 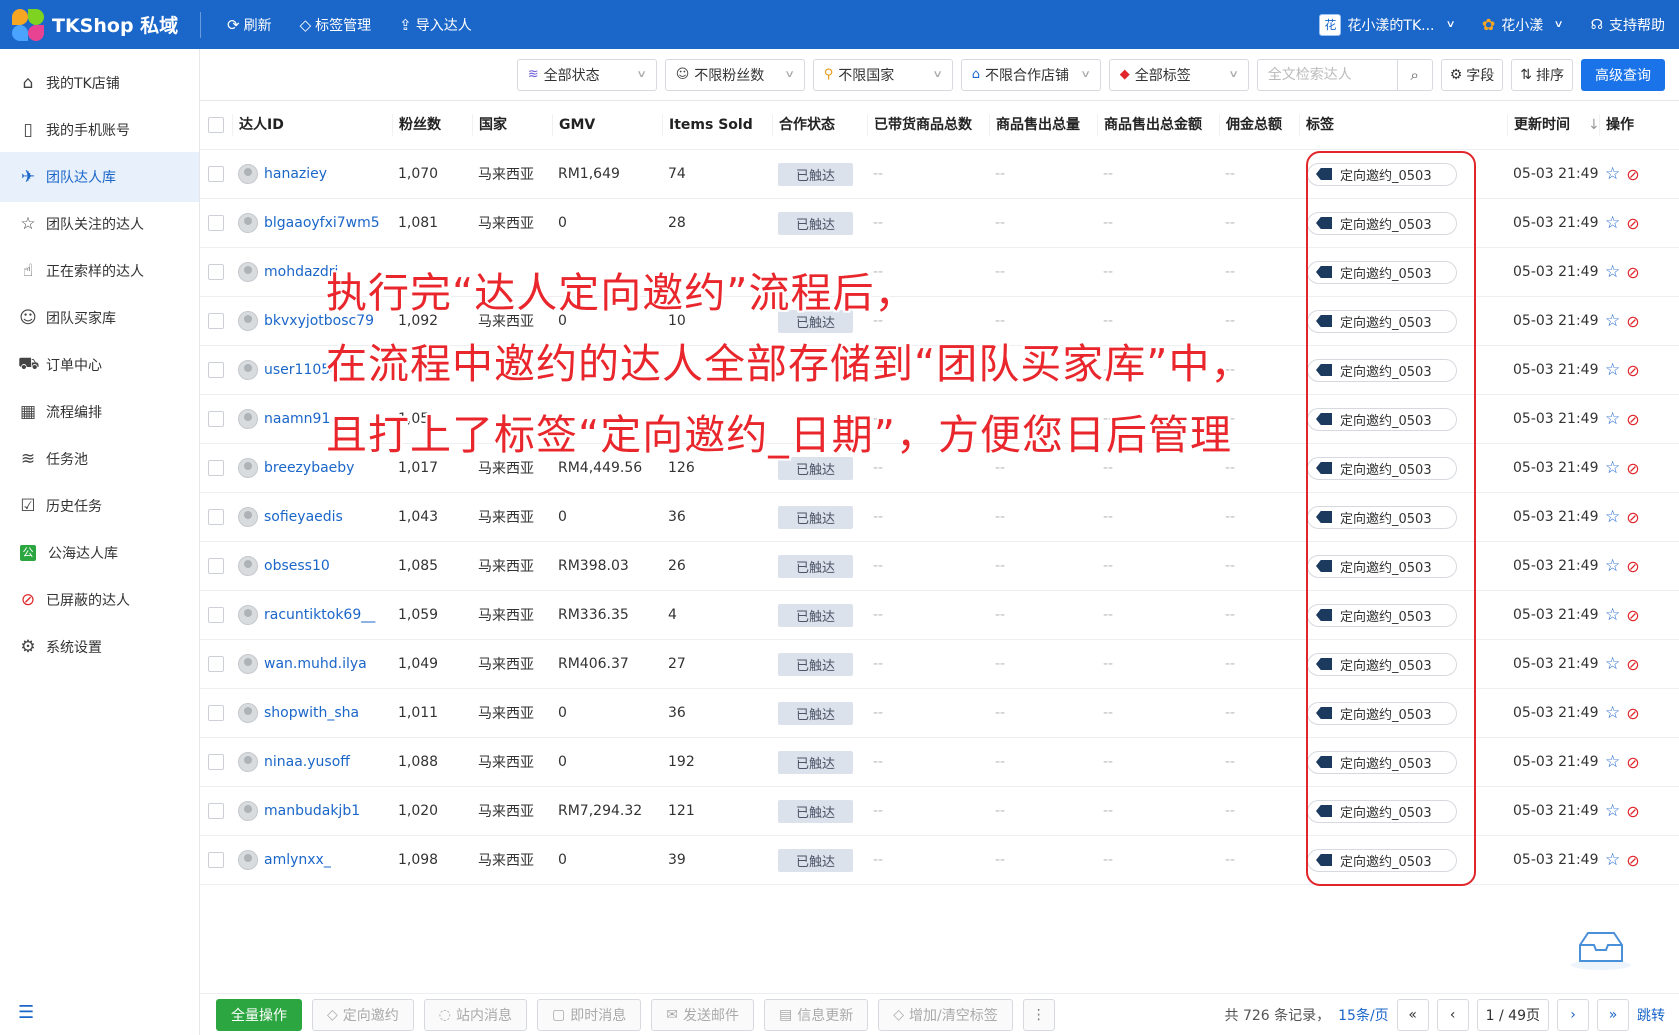 I want to click on first-page-button: «, so click(x=1412, y=1014).